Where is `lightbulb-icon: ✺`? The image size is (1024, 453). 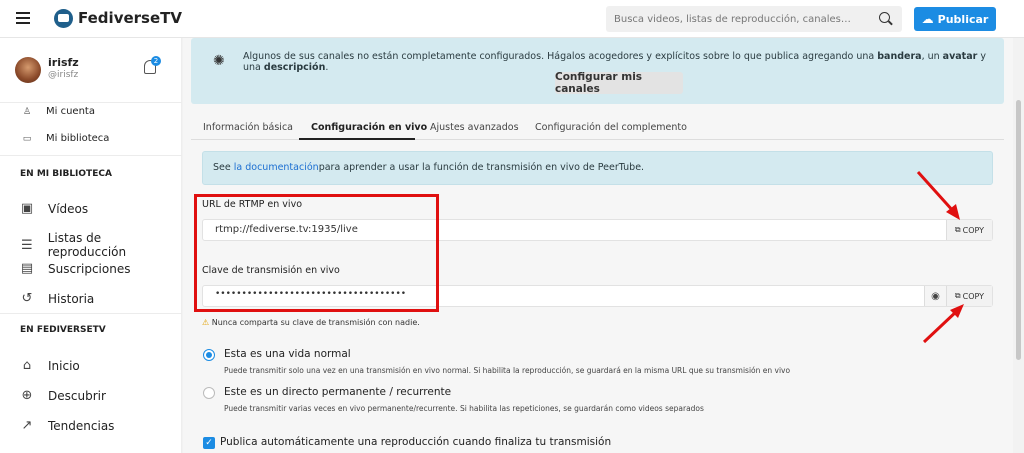 lightbulb-icon: ✺ is located at coordinates (219, 61).